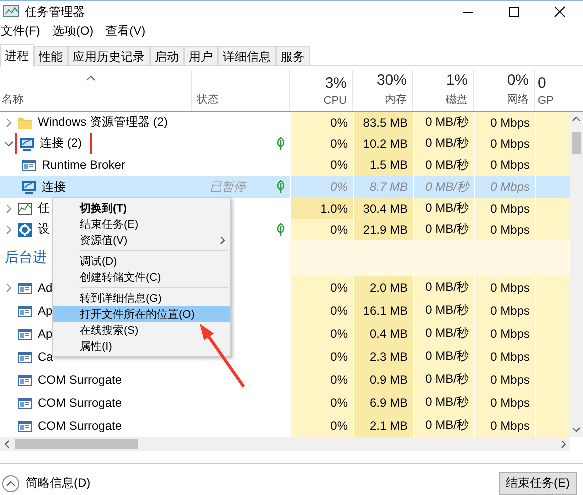 This screenshot has width=583, height=495. What do you see at coordinates (17, 55) in the screenshot?
I see `tab: 进程` at bounding box center [17, 55].